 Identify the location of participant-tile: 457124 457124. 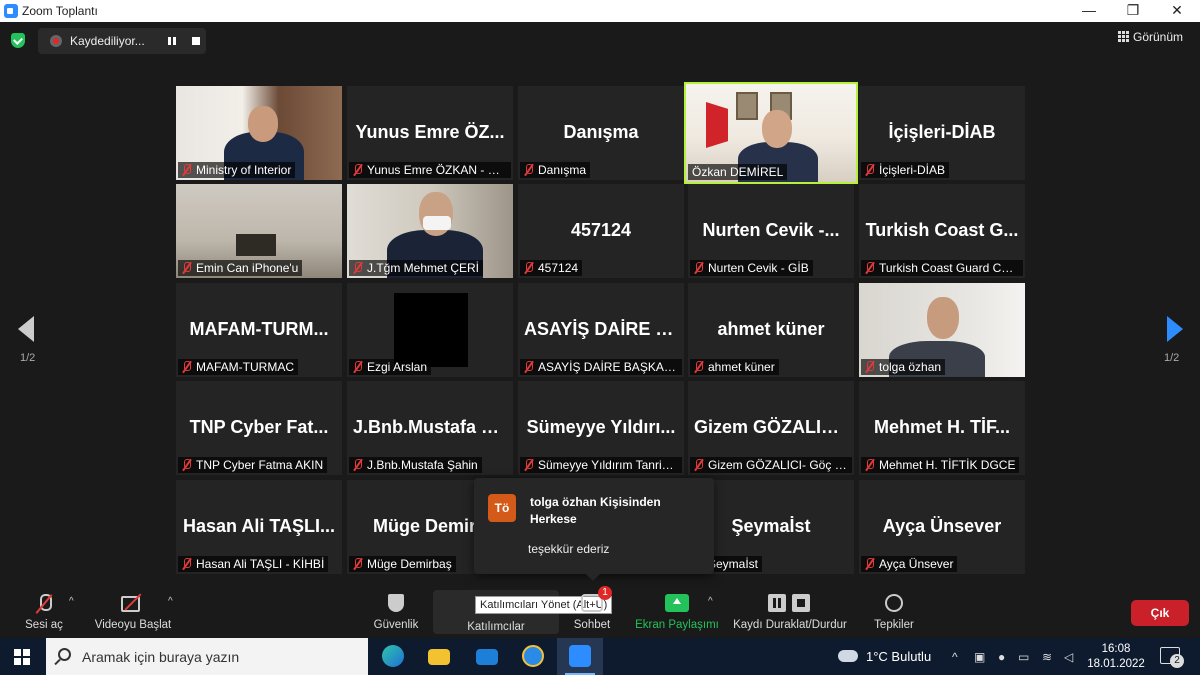
(601, 231).